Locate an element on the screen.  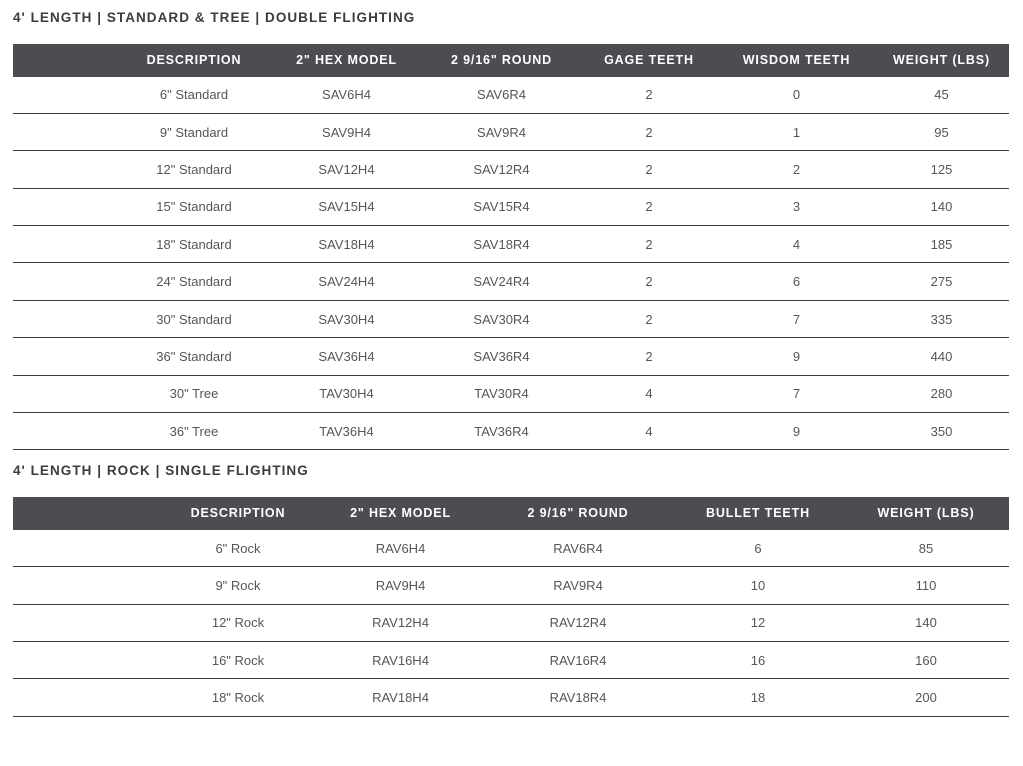
cell-weight: 95 is located at coordinates (941, 132).